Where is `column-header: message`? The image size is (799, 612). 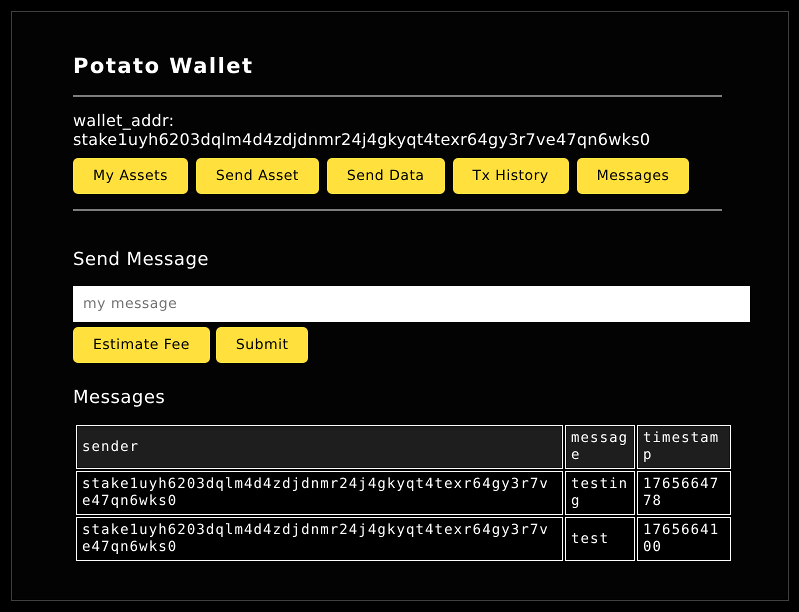
column-header: message is located at coordinates (600, 447).